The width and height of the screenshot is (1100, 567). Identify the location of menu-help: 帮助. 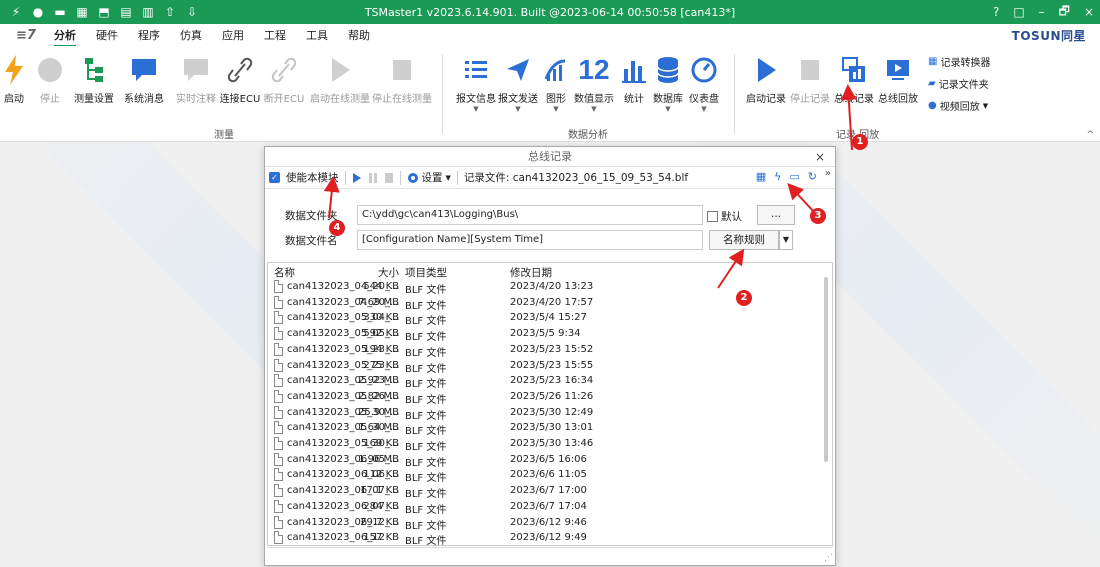
(359, 35).